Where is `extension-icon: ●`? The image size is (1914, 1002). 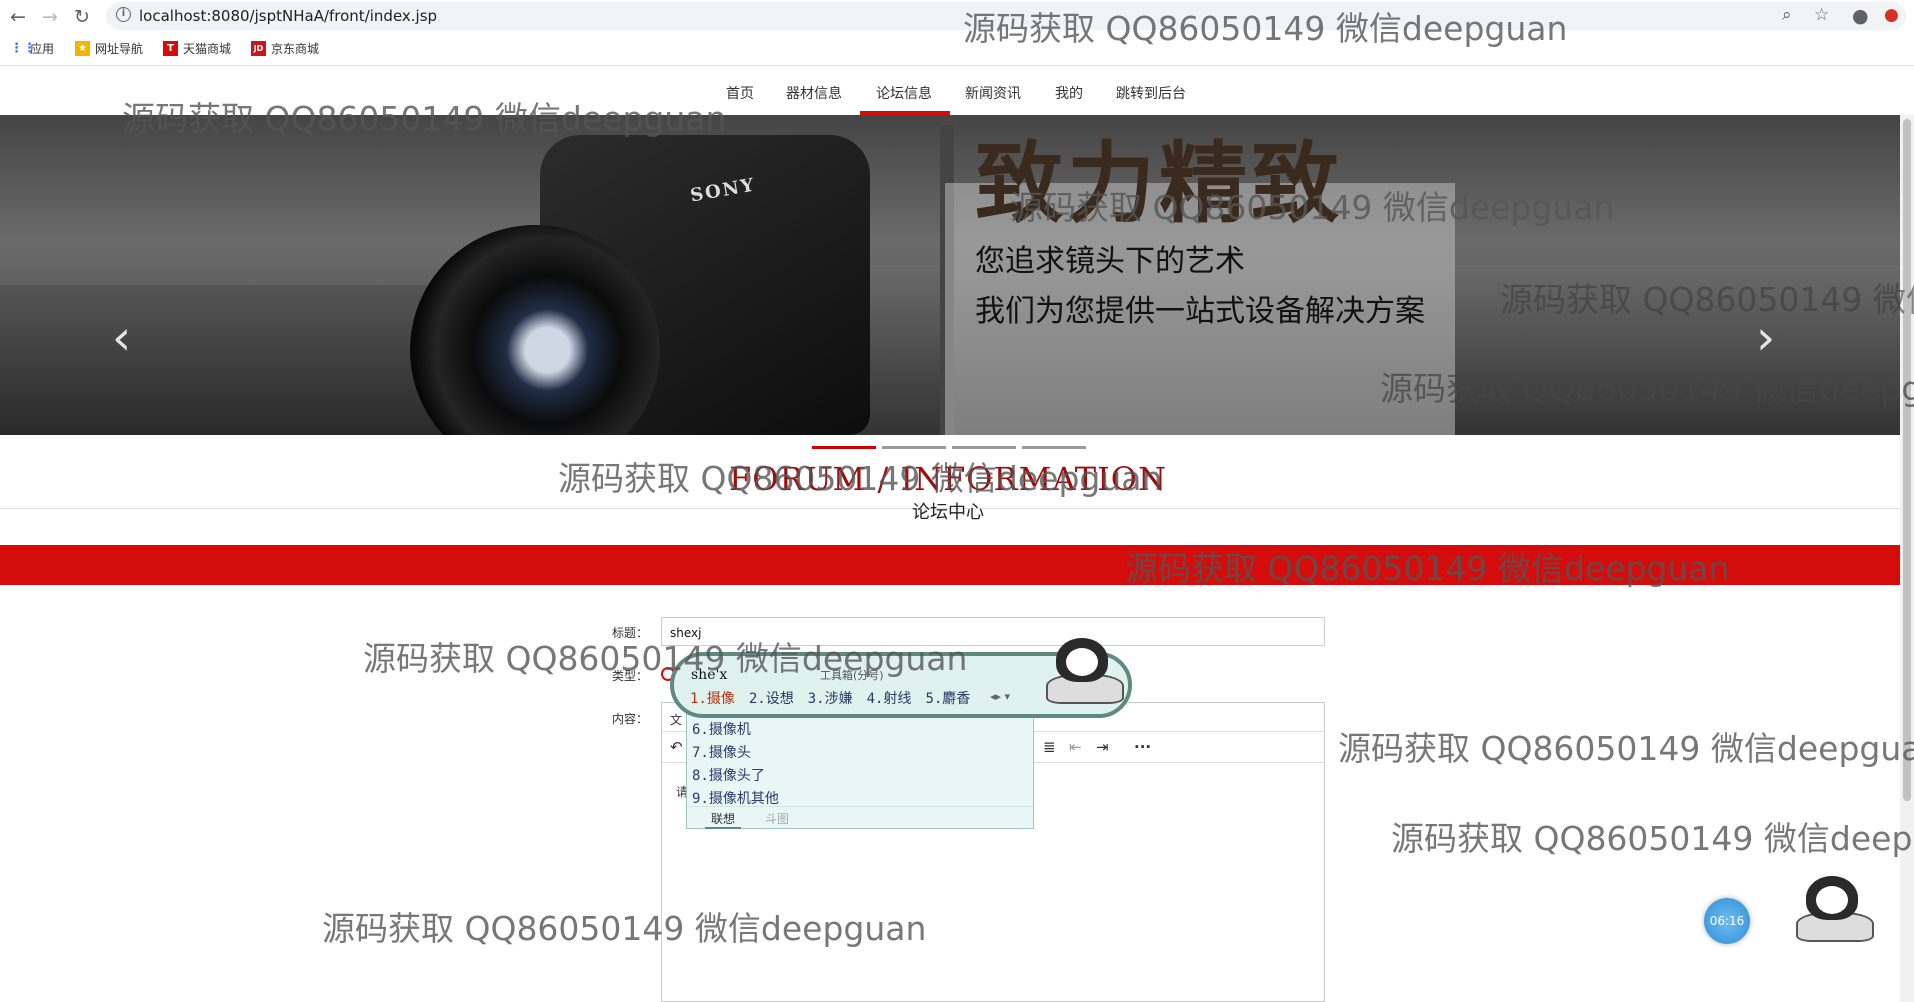 extension-icon: ● is located at coordinates (1891, 15).